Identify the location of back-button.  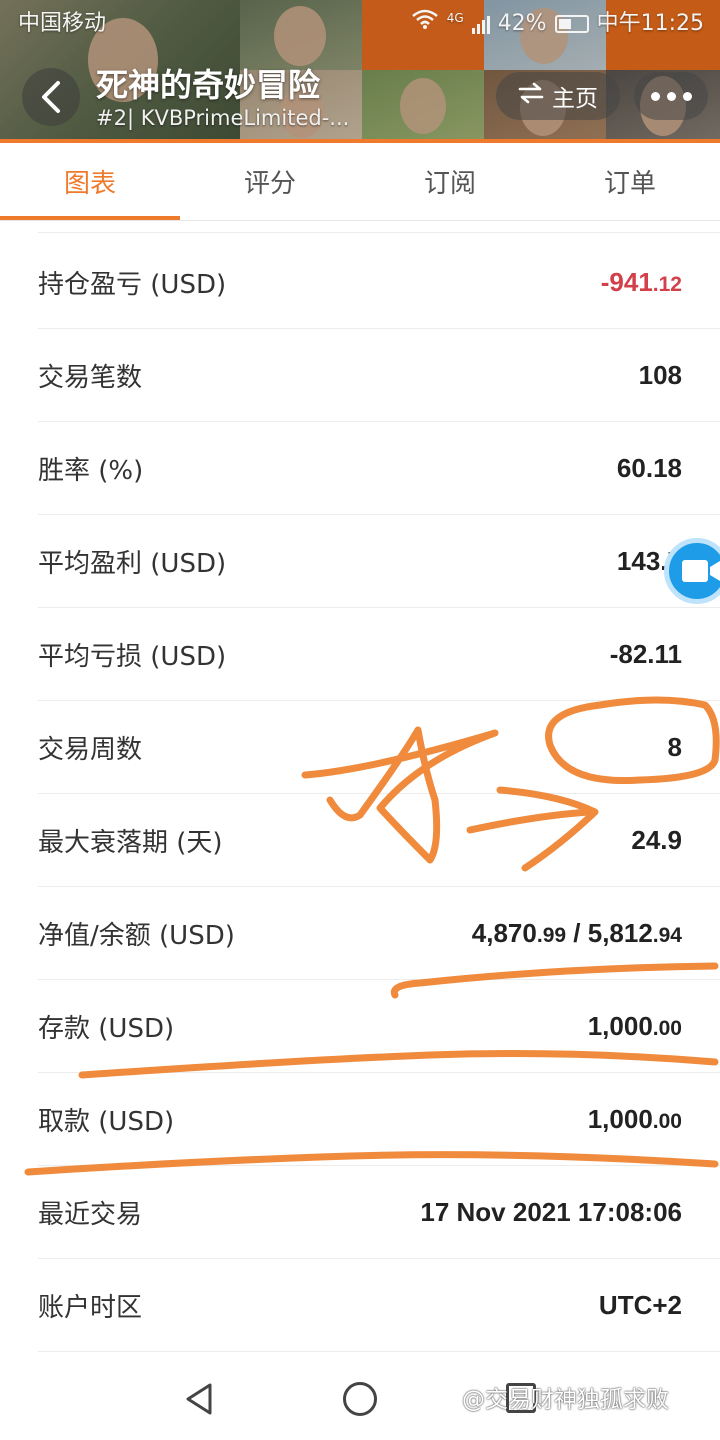
(51, 97).